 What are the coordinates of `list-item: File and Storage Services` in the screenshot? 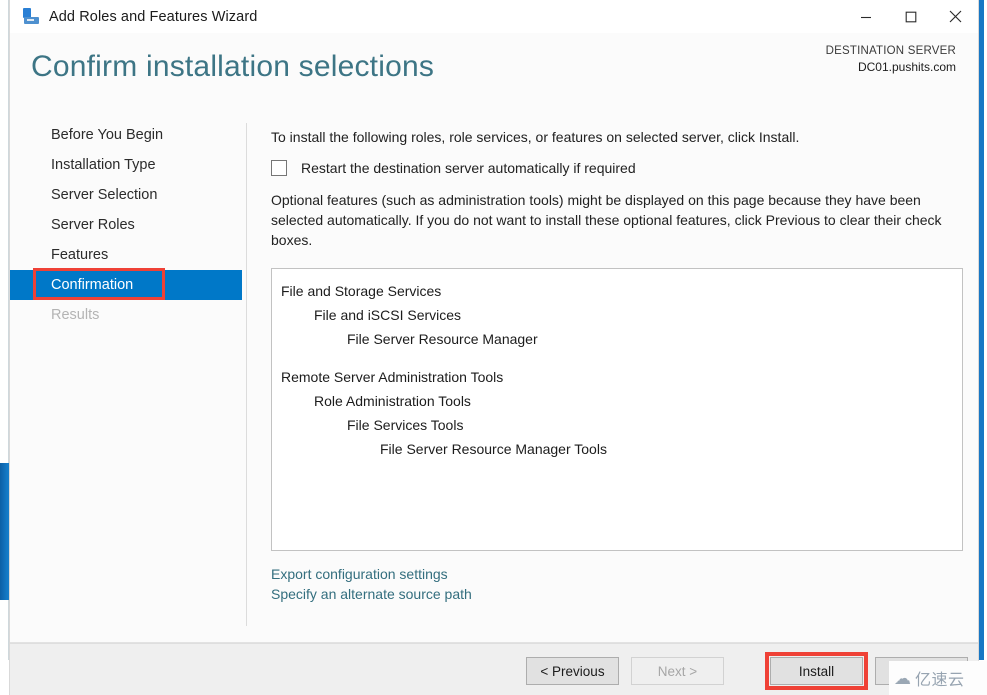 It's located at (617, 291).